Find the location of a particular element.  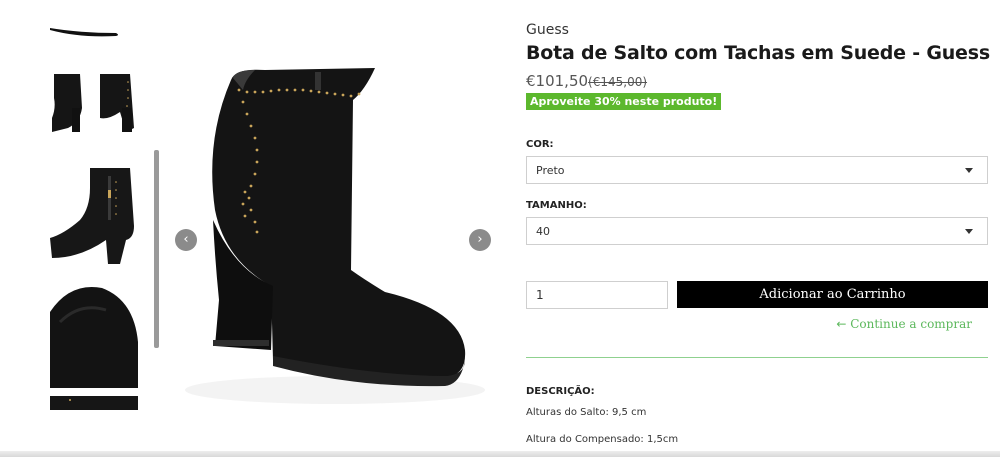

arrow-left-icon: ← is located at coordinates (841, 324).